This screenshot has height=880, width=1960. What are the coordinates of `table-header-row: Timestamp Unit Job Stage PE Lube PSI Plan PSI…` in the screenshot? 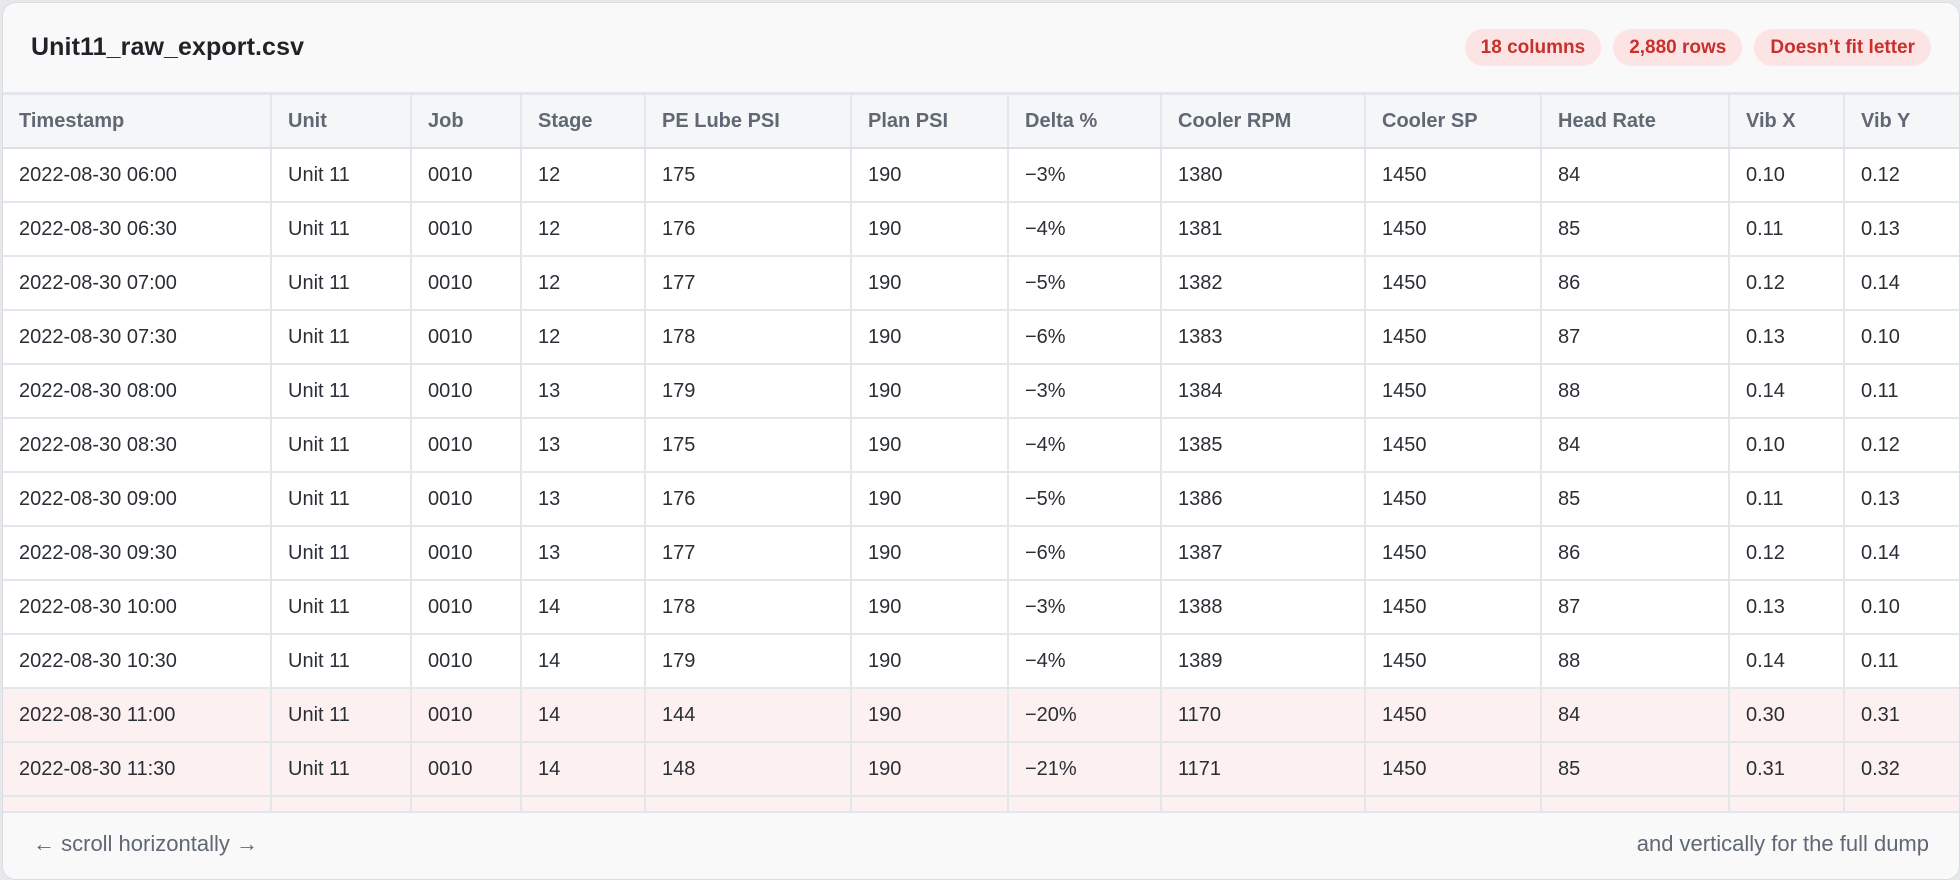 It's located at (981, 122).